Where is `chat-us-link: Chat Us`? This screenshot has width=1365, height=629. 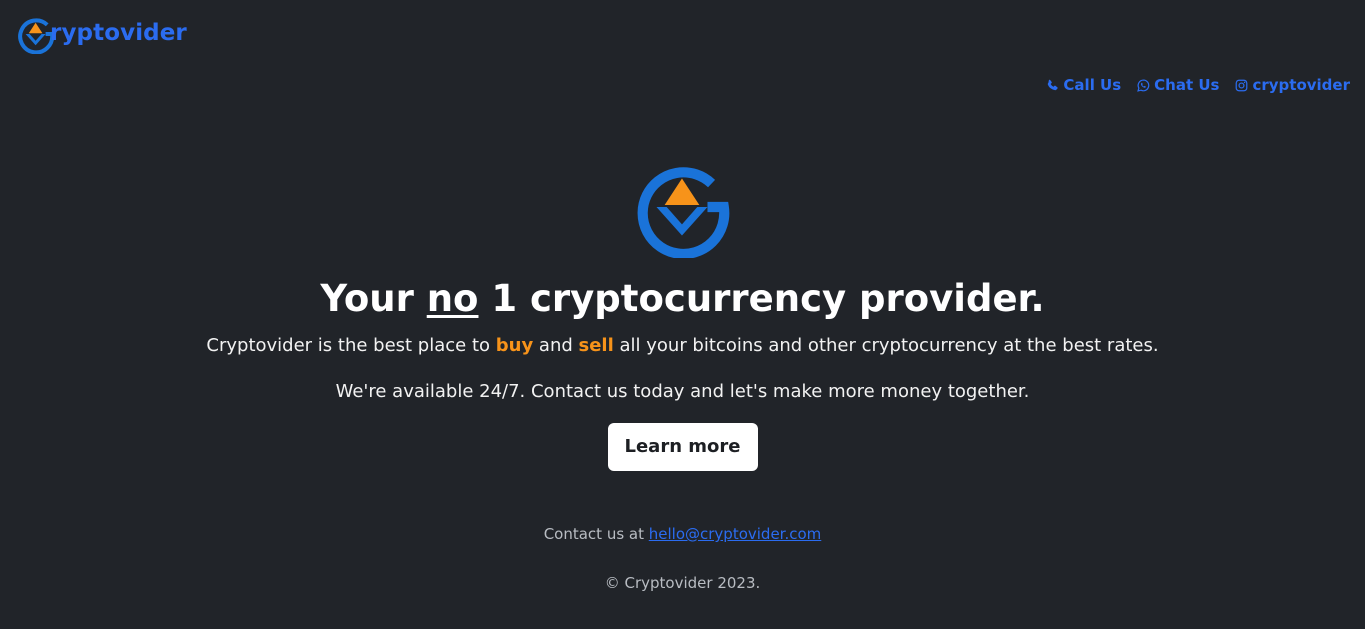
chat-us-link: Chat Us is located at coordinates (1178, 85).